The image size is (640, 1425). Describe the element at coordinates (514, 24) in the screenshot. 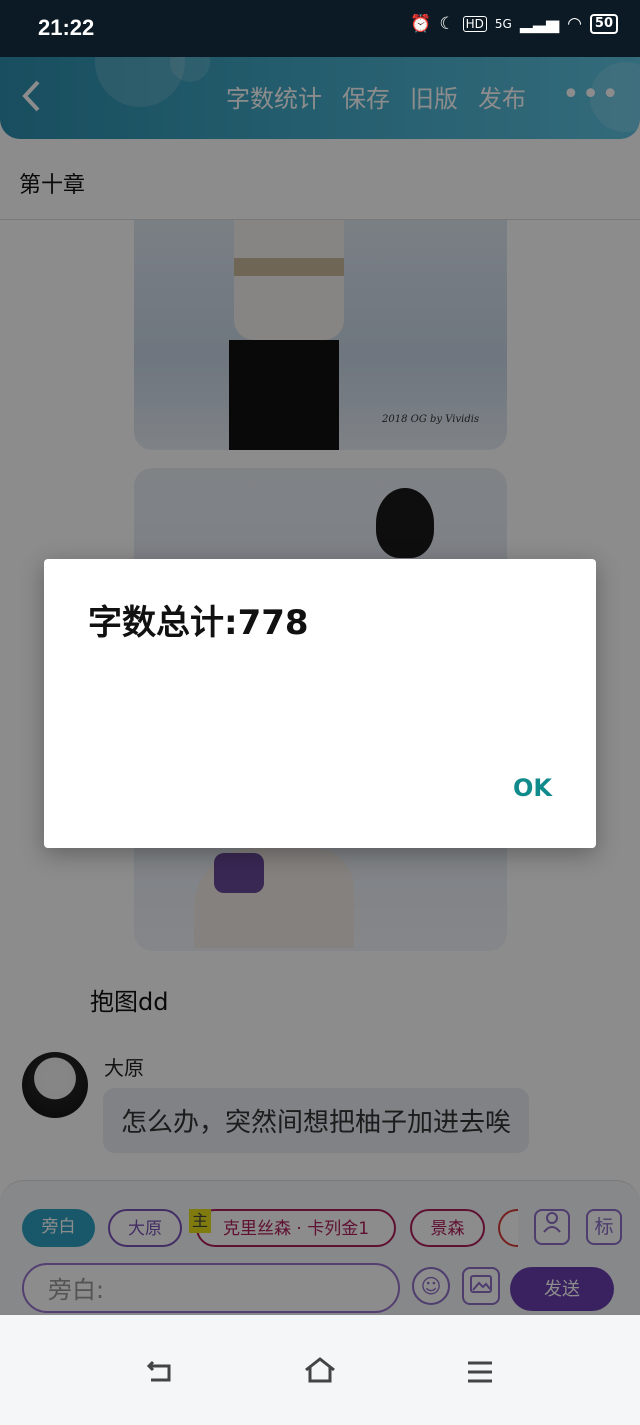

I see `status-icons: ⏰ ☾ HD 5G ▂▃▅ ◠ 50` at that location.